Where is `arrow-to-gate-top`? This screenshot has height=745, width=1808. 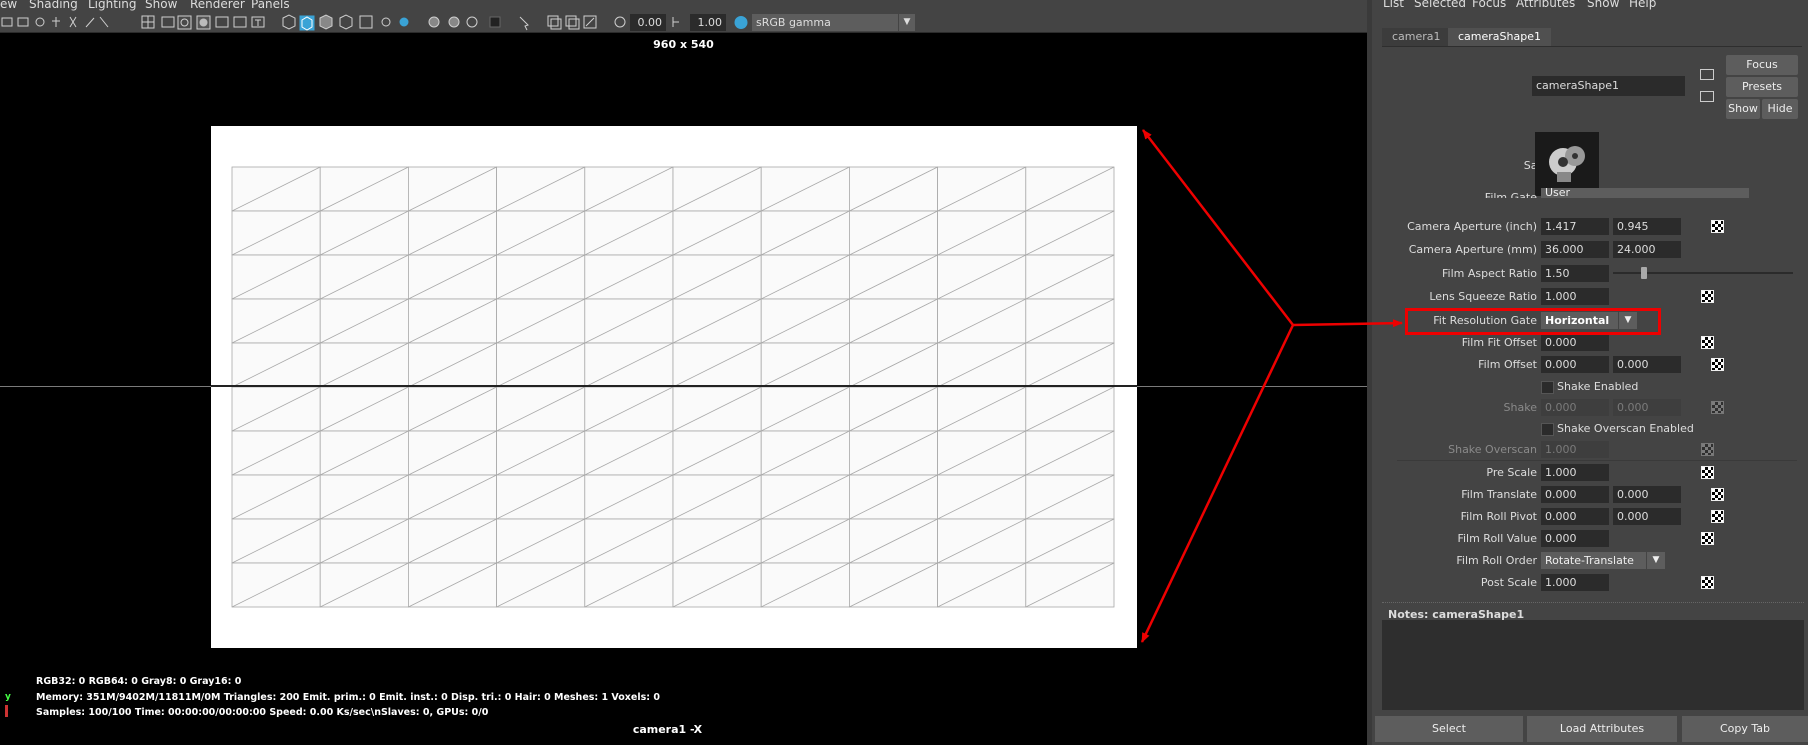 arrow-to-gate-top is located at coordinates (1218, 227).